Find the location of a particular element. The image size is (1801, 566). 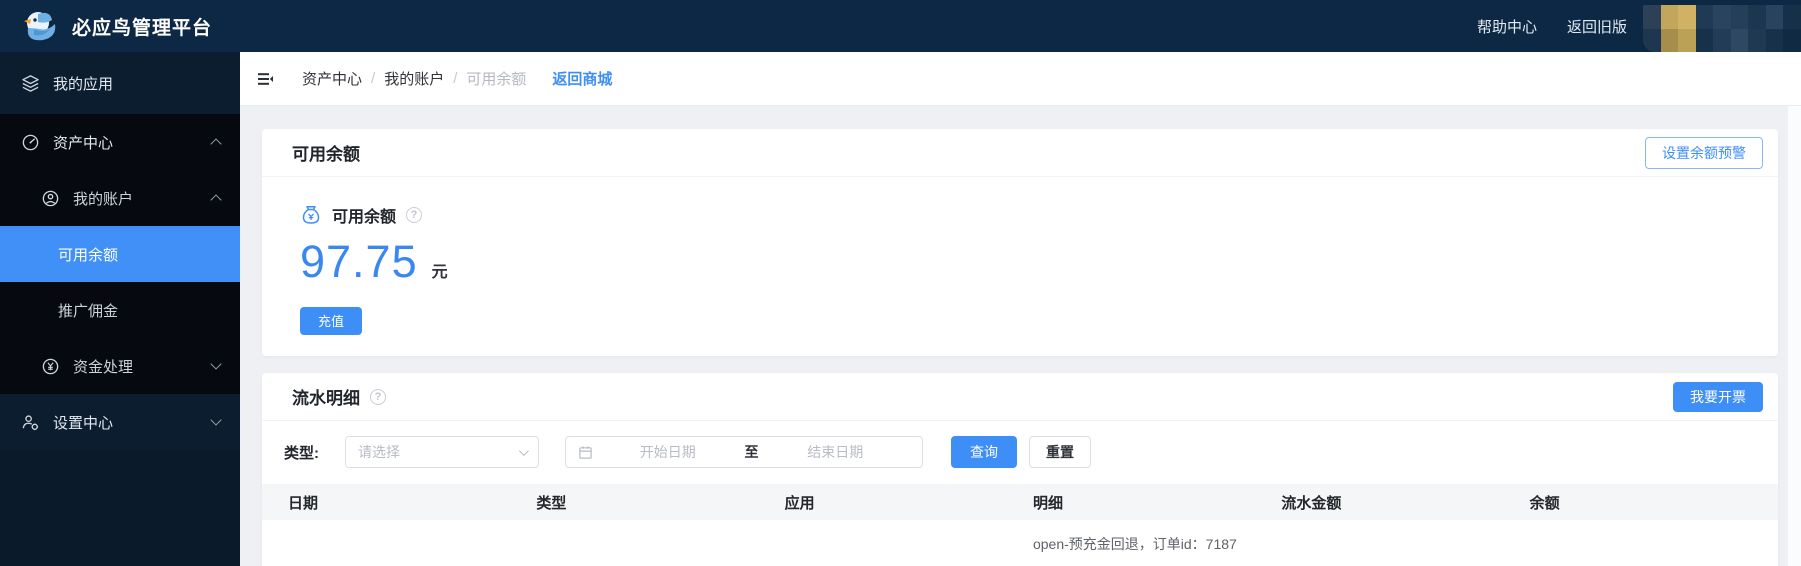

sidebar-item-settings-center: 设置中心 is located at coordinates (120, 422).